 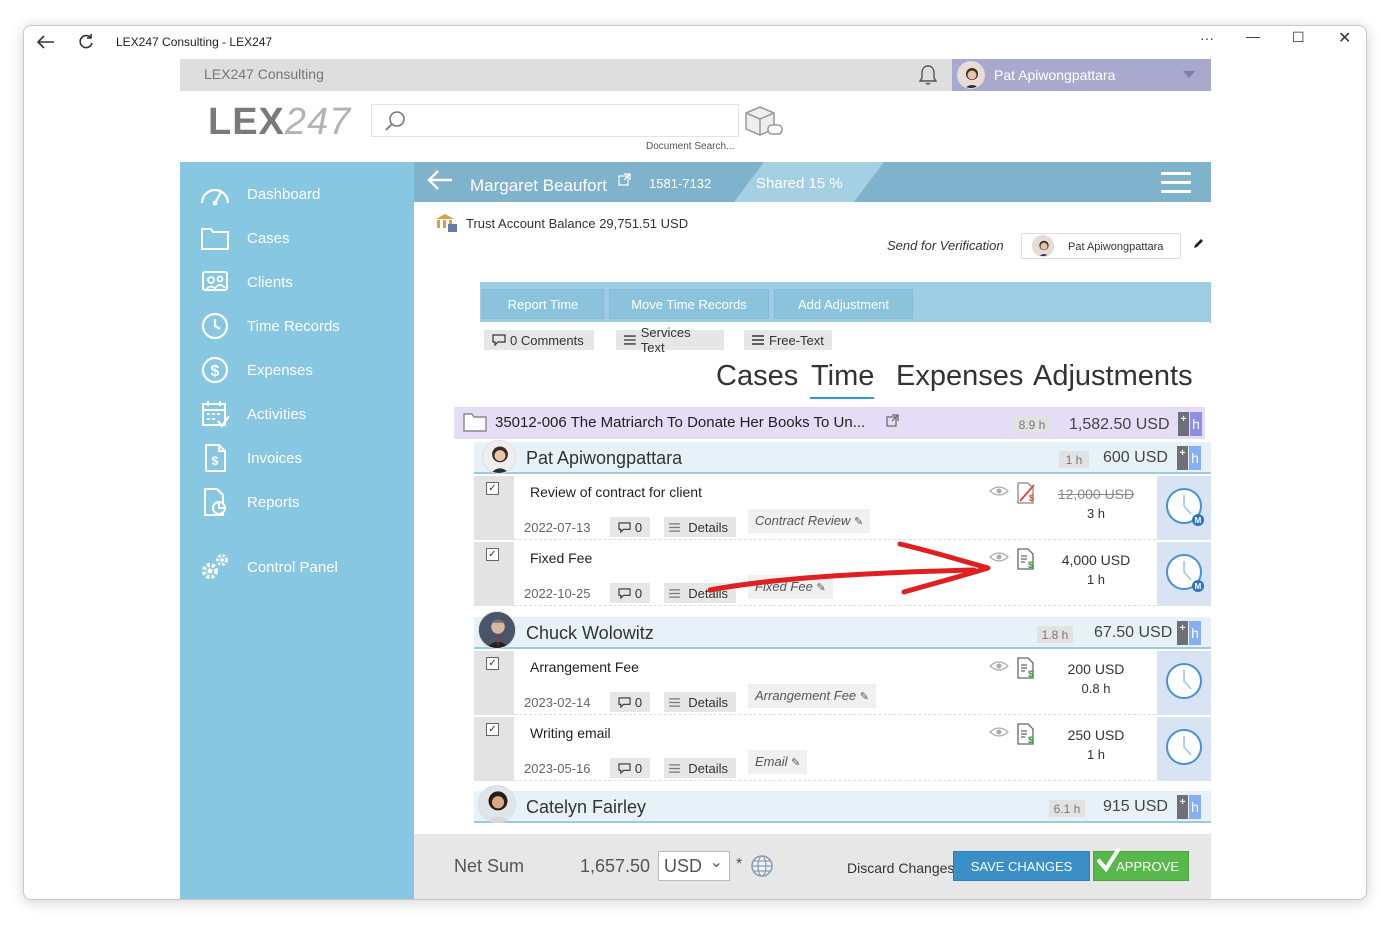 What do you see at coordinates (762, 868) in the screenshot?
I see `globe-icon` at bounding box center [762, 868].